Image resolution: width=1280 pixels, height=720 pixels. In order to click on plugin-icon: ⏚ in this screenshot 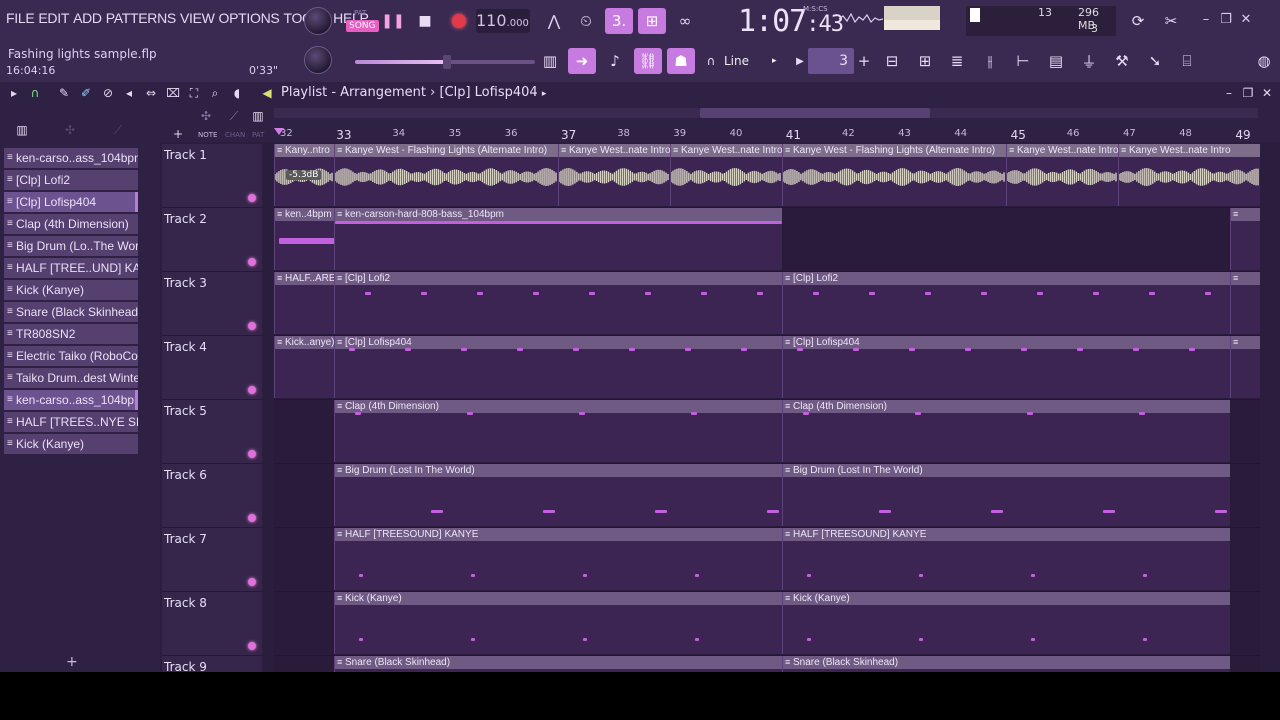, I will do `click(1089, 61)`.